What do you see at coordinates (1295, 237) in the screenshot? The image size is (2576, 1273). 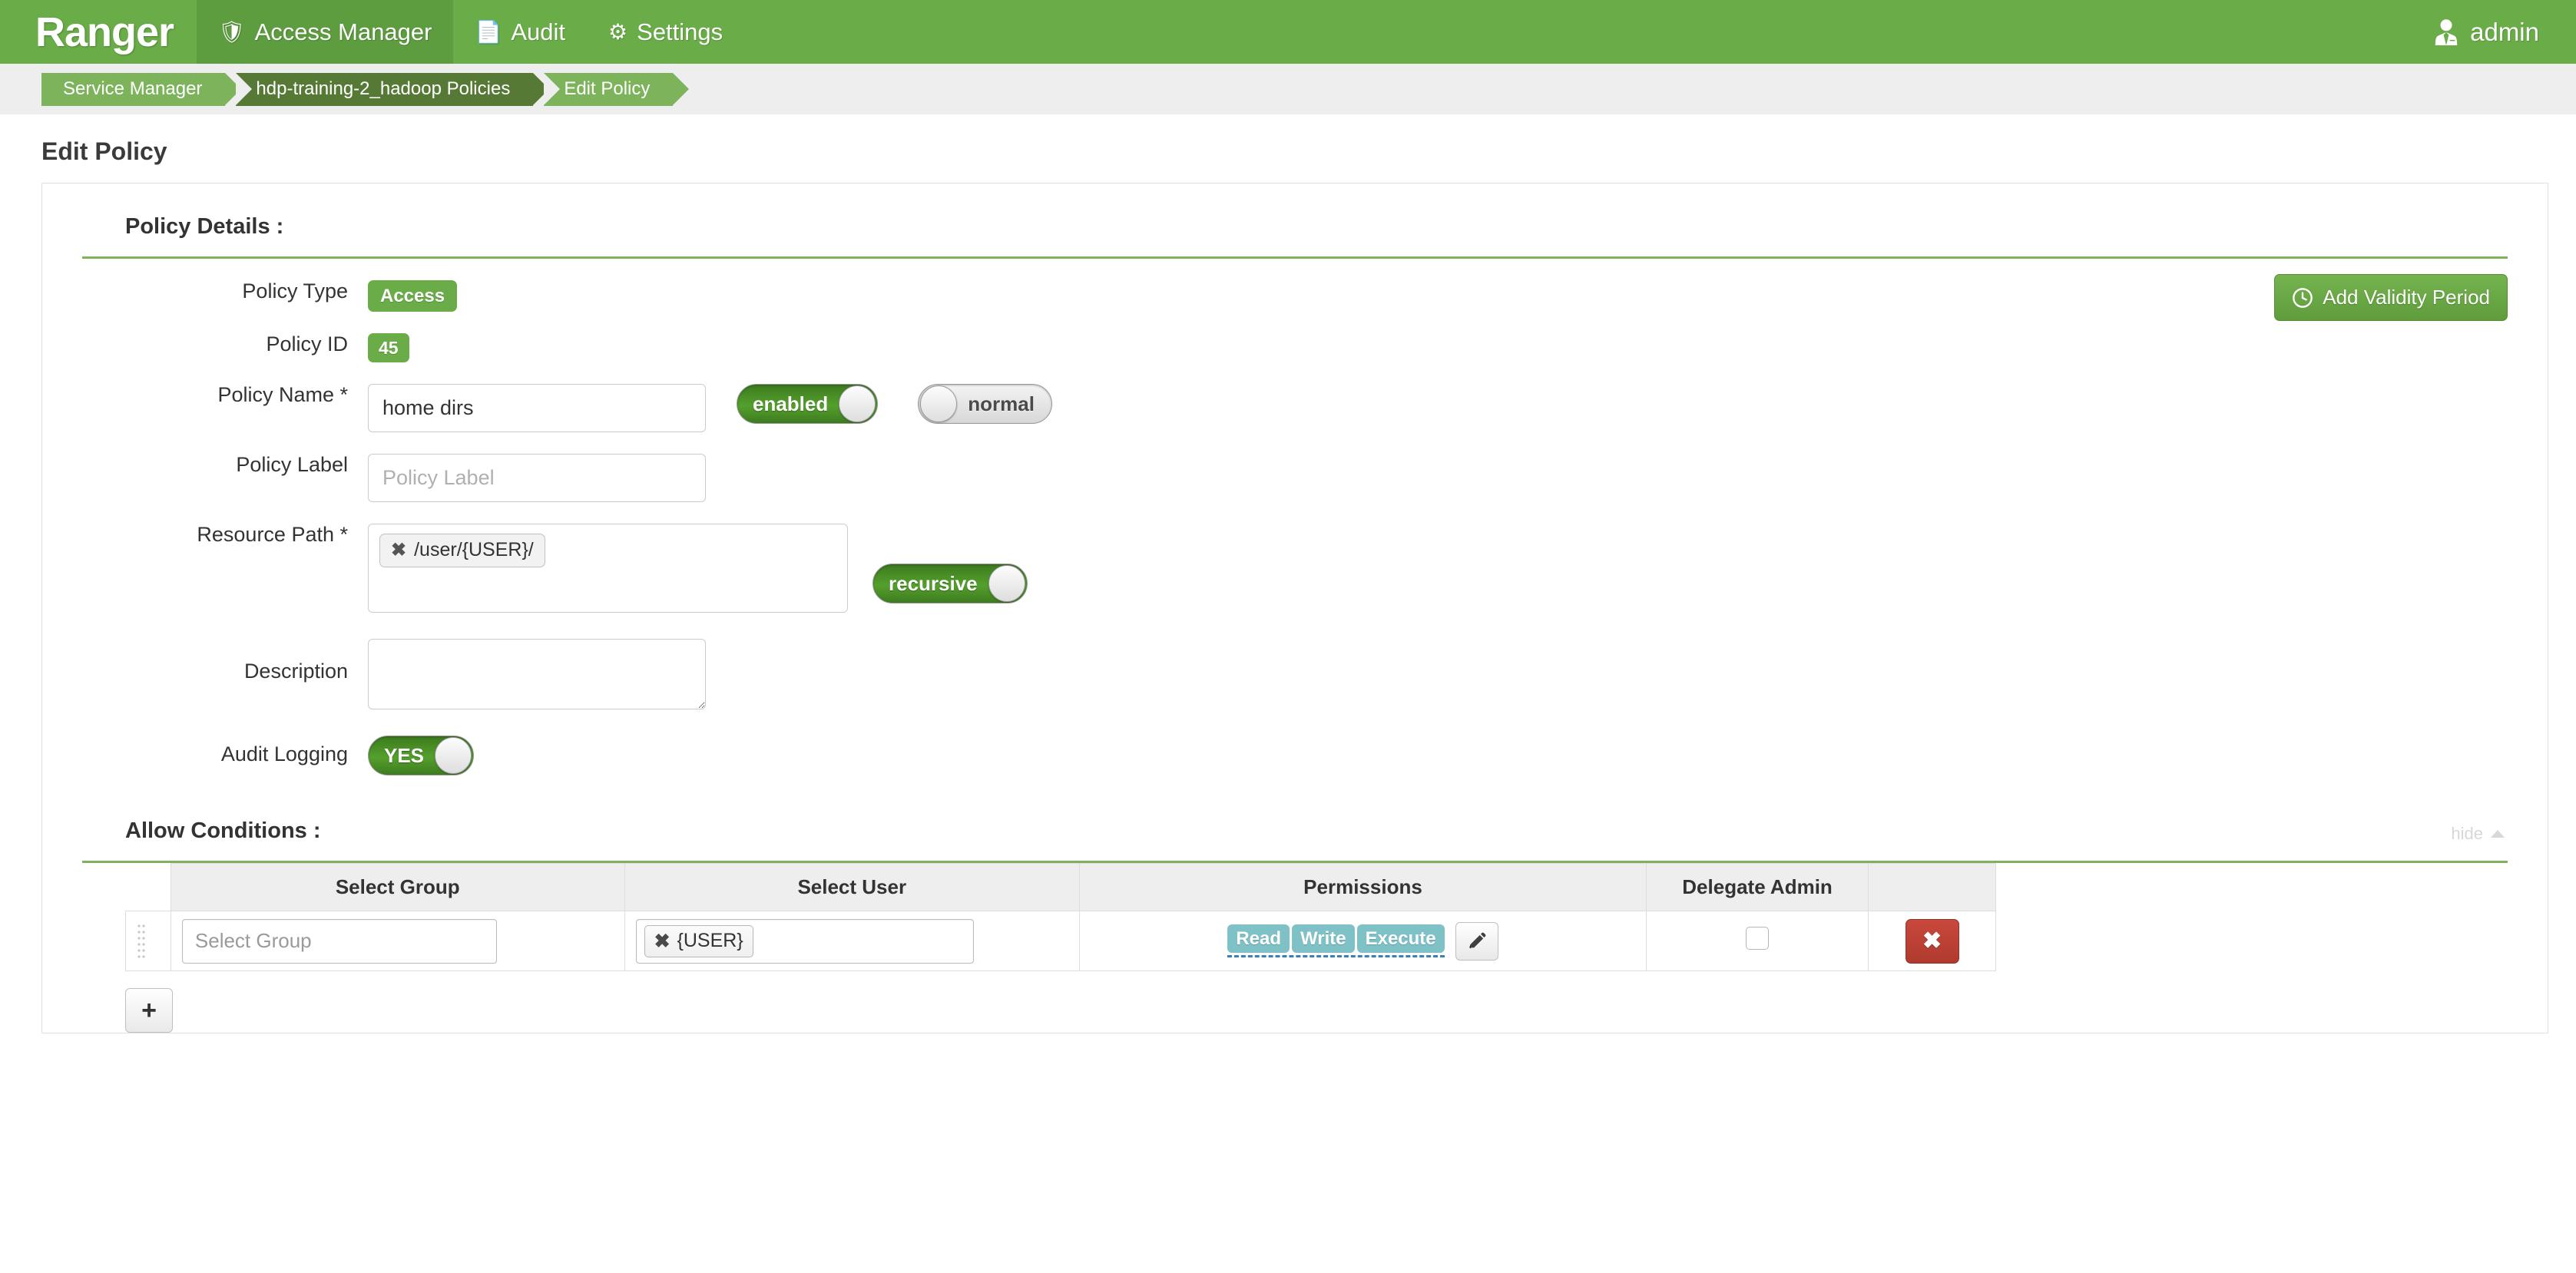 I see `policy-details-heading: Policy Details :` at bounding box center [1295, 237].